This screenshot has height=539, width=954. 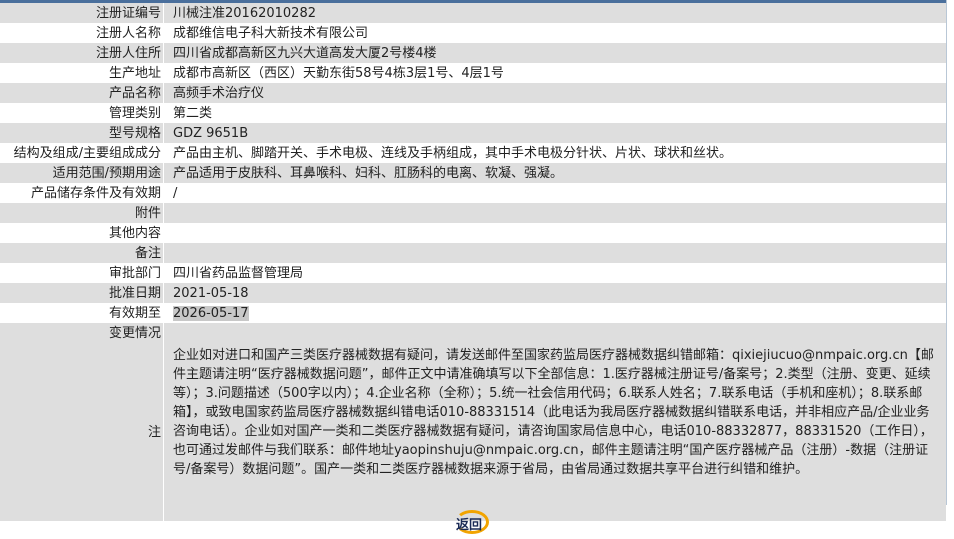 I want to click on field-value: 高频手术治疗仪, so click(x=554, y=93).